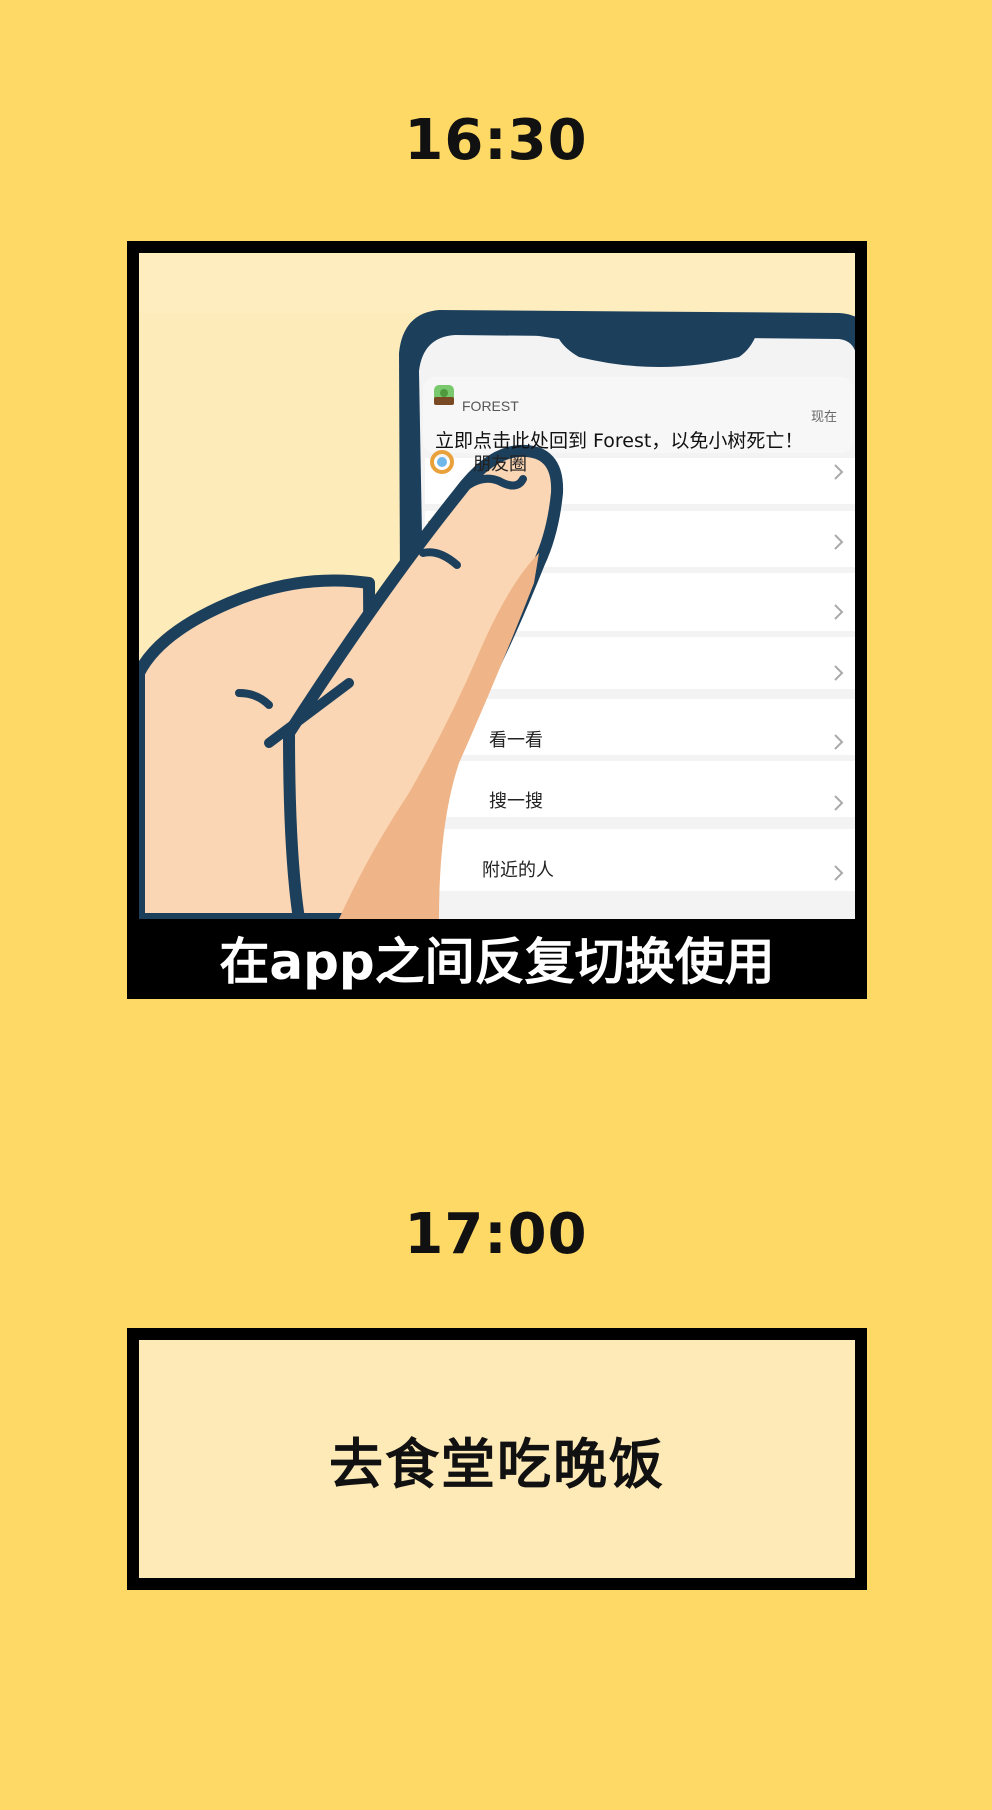 This screenshot has width=992, height=1810. I want to click on notification-time: 现在, so click(824, 416).